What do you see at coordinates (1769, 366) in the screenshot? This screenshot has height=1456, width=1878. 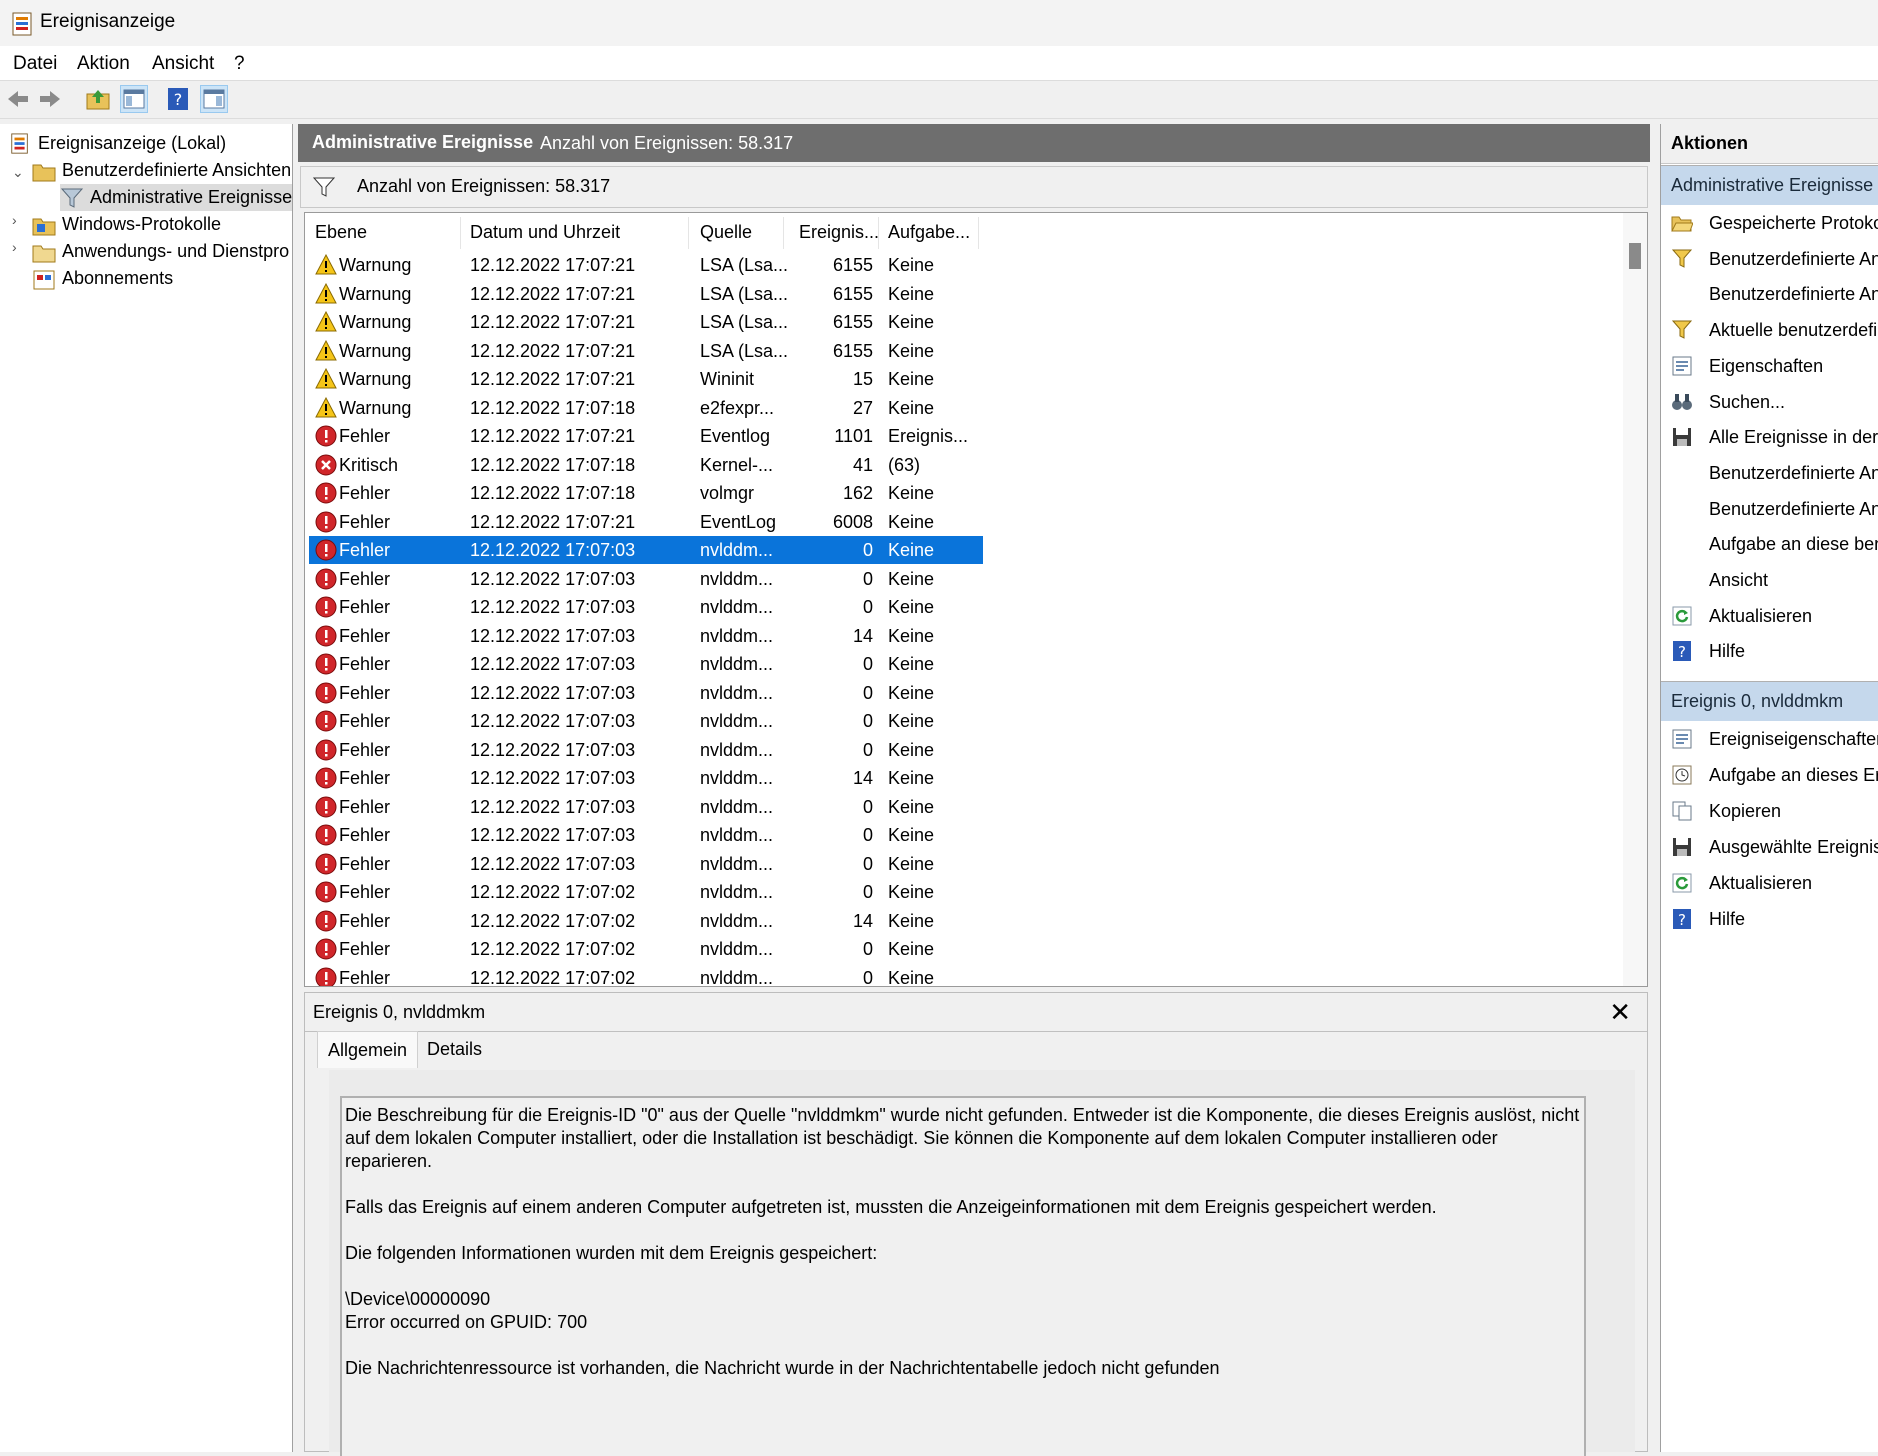 I see `action-item: Eigenschaften` at bounding box center [1769, 366].